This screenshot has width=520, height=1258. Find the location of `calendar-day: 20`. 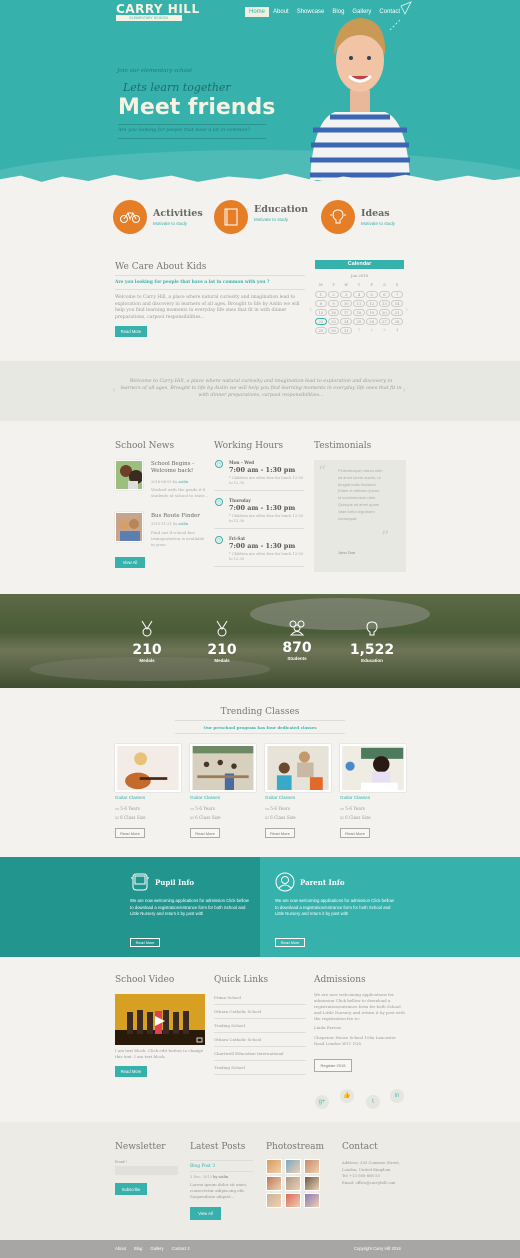

calendar-day: 20 is located at coordinates (384, 312).